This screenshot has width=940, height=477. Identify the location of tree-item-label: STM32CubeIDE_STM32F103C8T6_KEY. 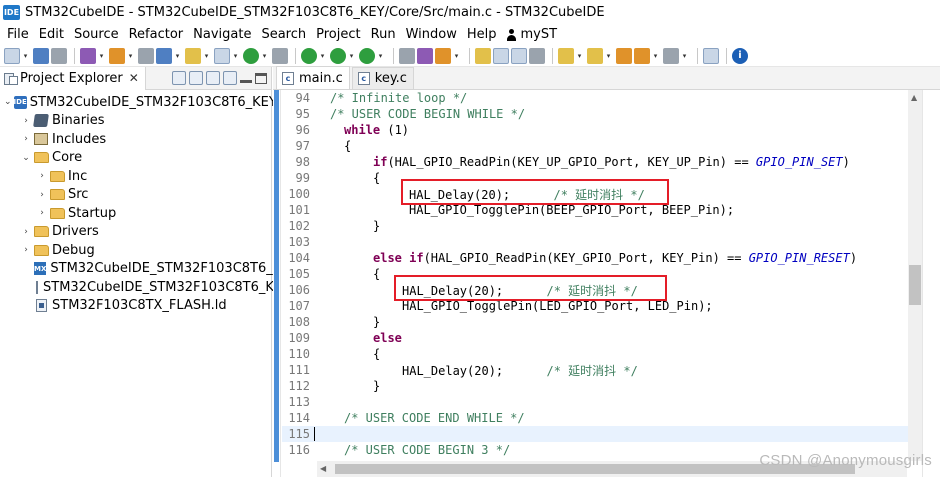
(153, 102).